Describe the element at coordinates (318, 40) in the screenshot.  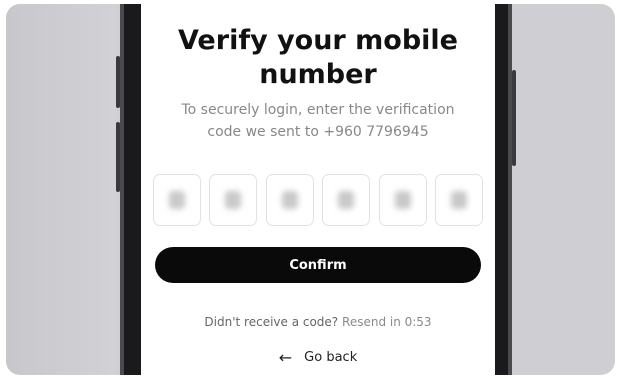
I see `title-line: Verify your mobile` at that location.